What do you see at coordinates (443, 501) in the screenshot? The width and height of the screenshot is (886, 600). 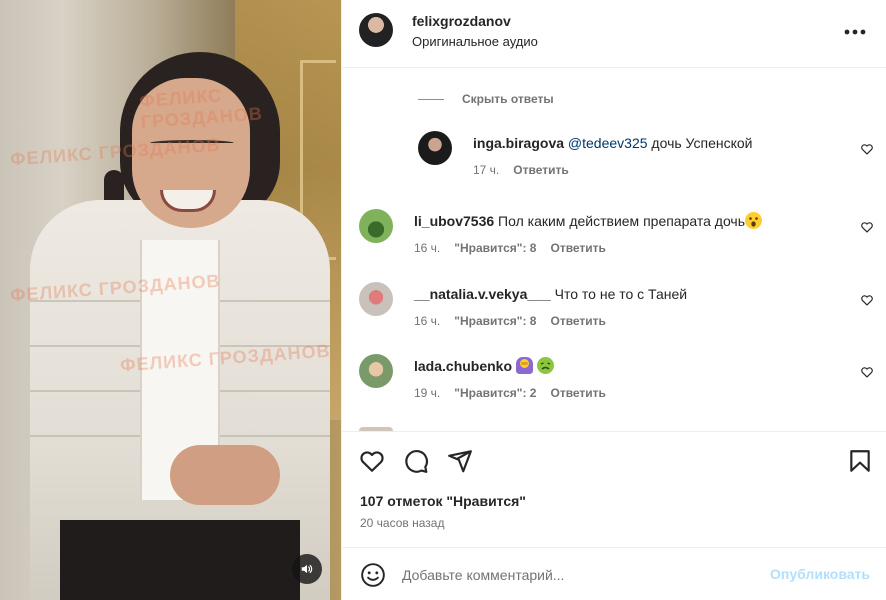 I see `likes-count: 107 отметок "Нравится"` at bounding box center [443, 501].